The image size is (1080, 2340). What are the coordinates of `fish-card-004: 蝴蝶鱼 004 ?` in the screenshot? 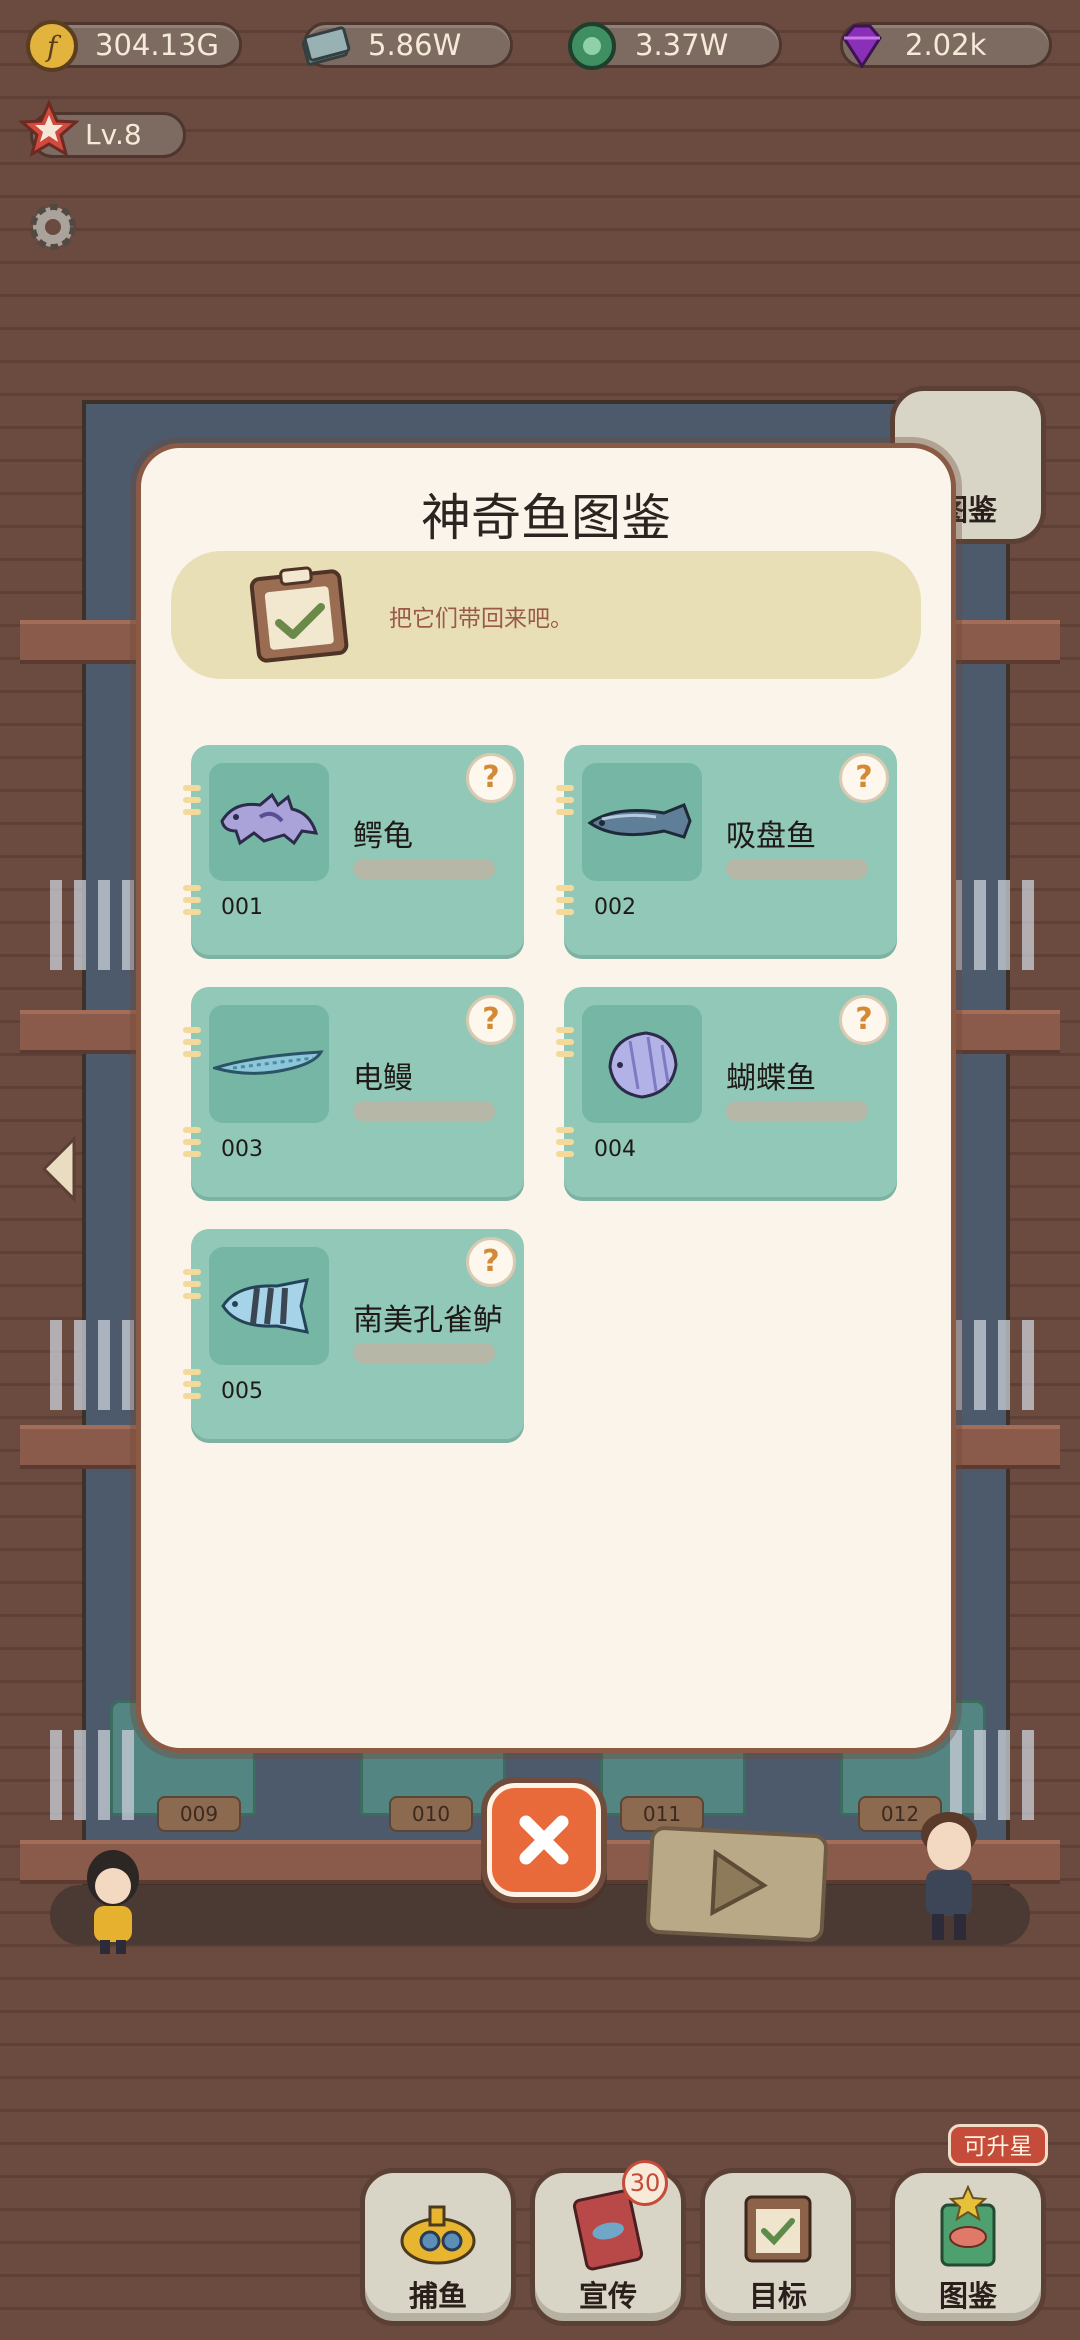 It's located at (726, 1092).